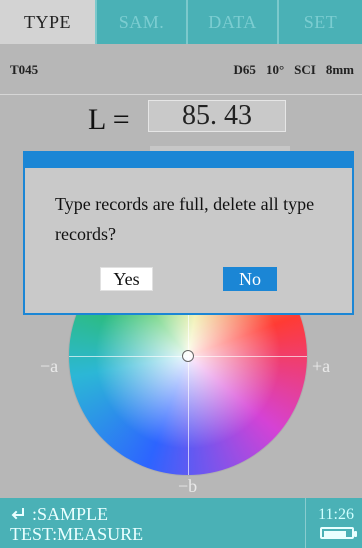 This screenshot has width=362, height=548. I want to click on tab-sample: SAM., so click(142, 22).